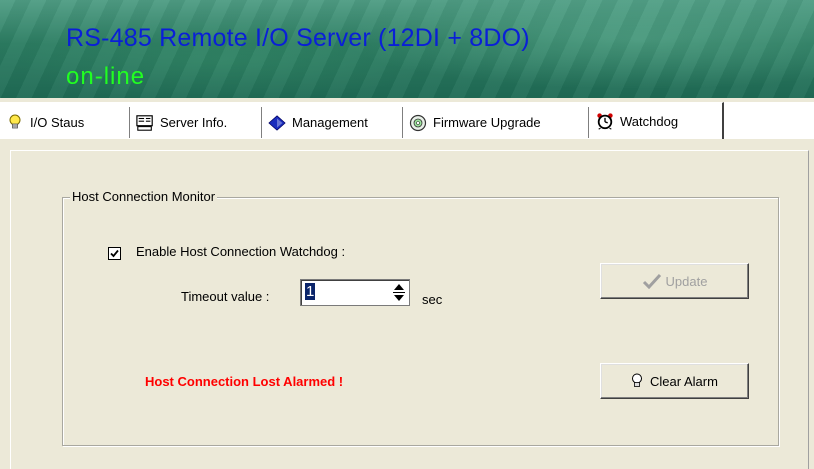 This screenshot has height=469, width=814. I want to click on tab-management: Management, so click(332, 122).